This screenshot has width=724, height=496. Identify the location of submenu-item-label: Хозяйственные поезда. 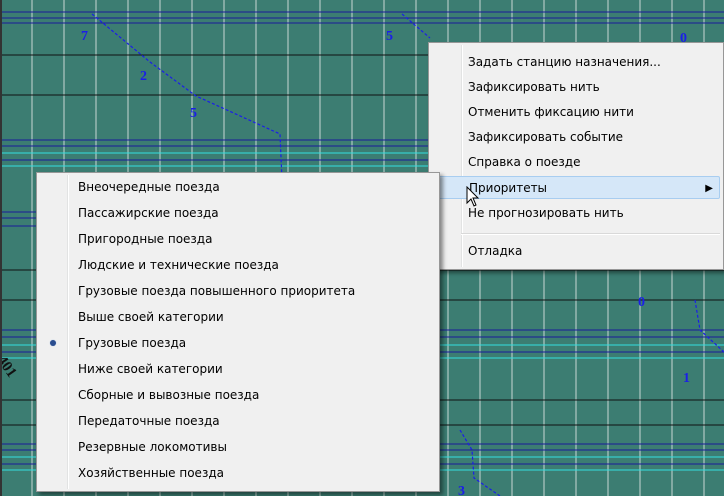
(151, 473).